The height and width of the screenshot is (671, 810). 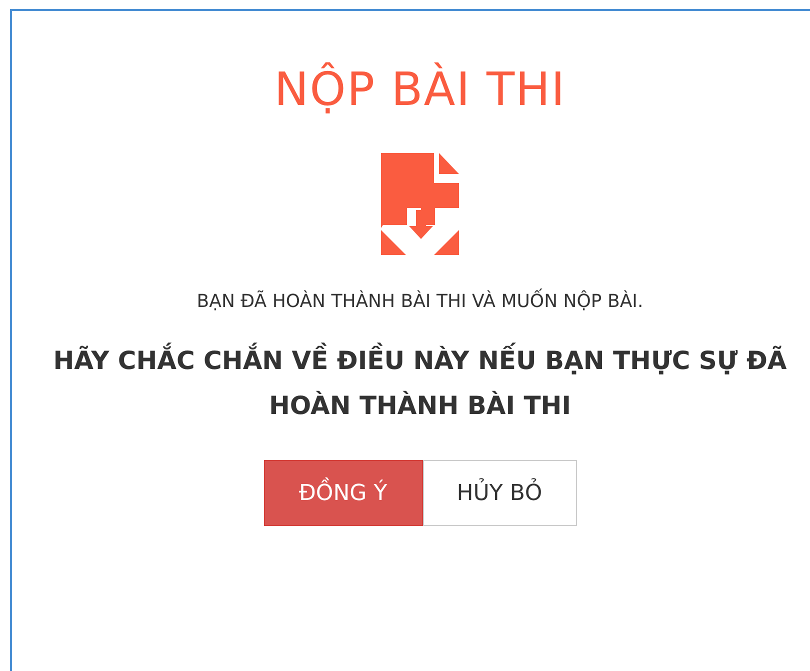 I want to click on dialog-title: NỘP BÀI THI, so click(x=420, y=89).